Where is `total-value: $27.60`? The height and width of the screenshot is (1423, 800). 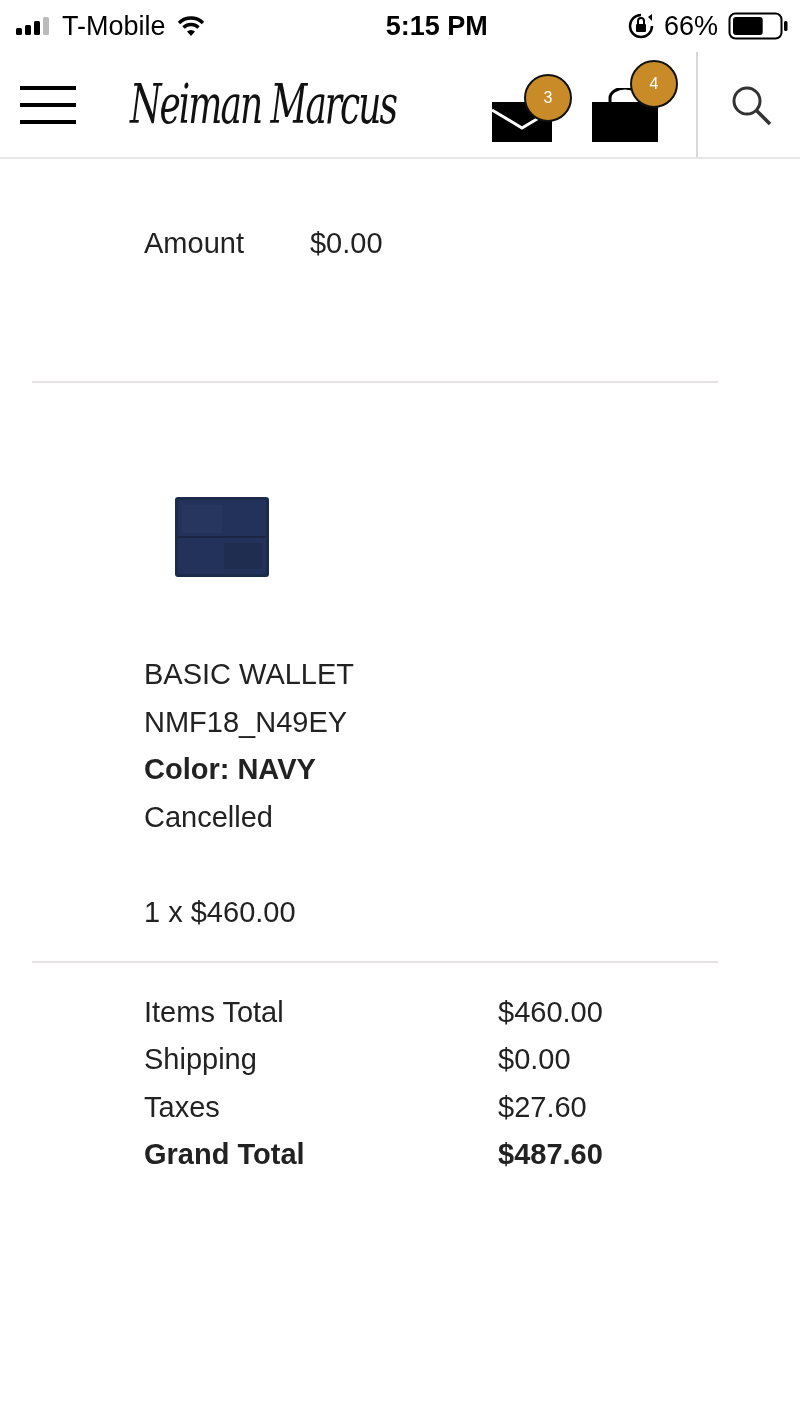 total-value: $27.60 is located at coordinates (542, 1107).